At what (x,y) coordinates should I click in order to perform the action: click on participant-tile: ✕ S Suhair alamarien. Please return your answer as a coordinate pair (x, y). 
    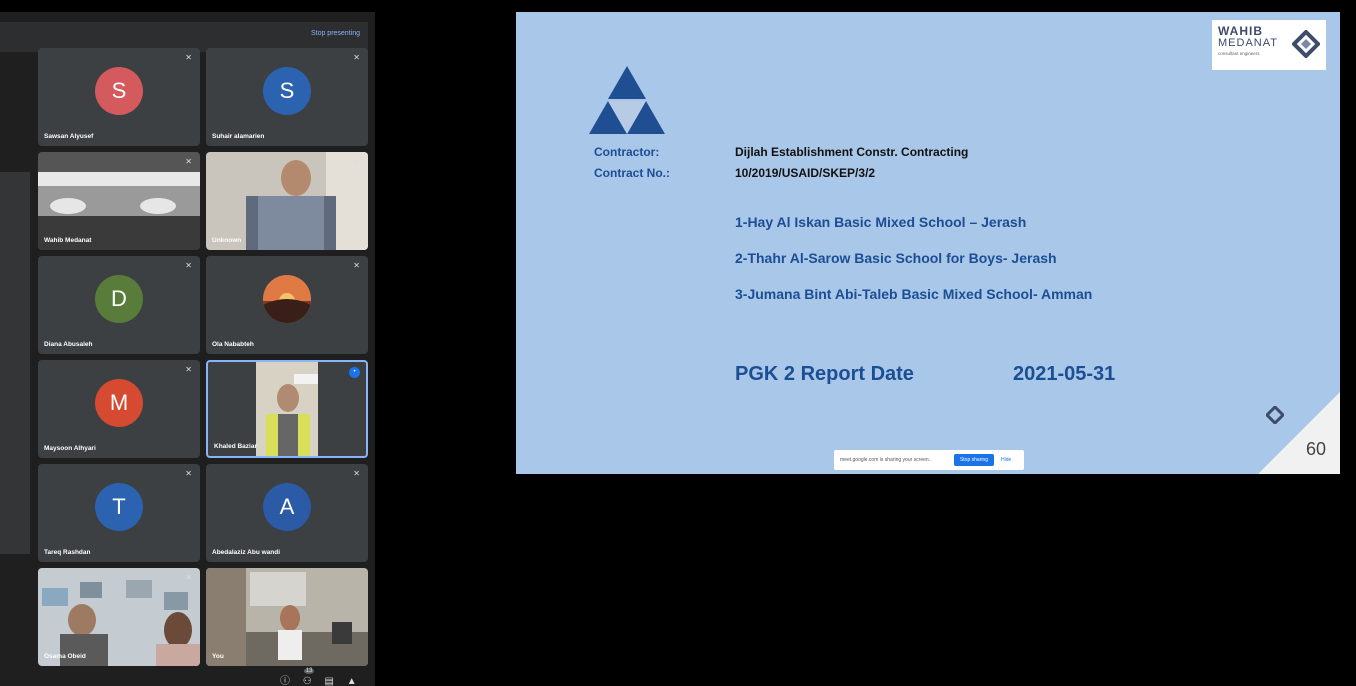
    Looking at the image, I should click on (287, 97).